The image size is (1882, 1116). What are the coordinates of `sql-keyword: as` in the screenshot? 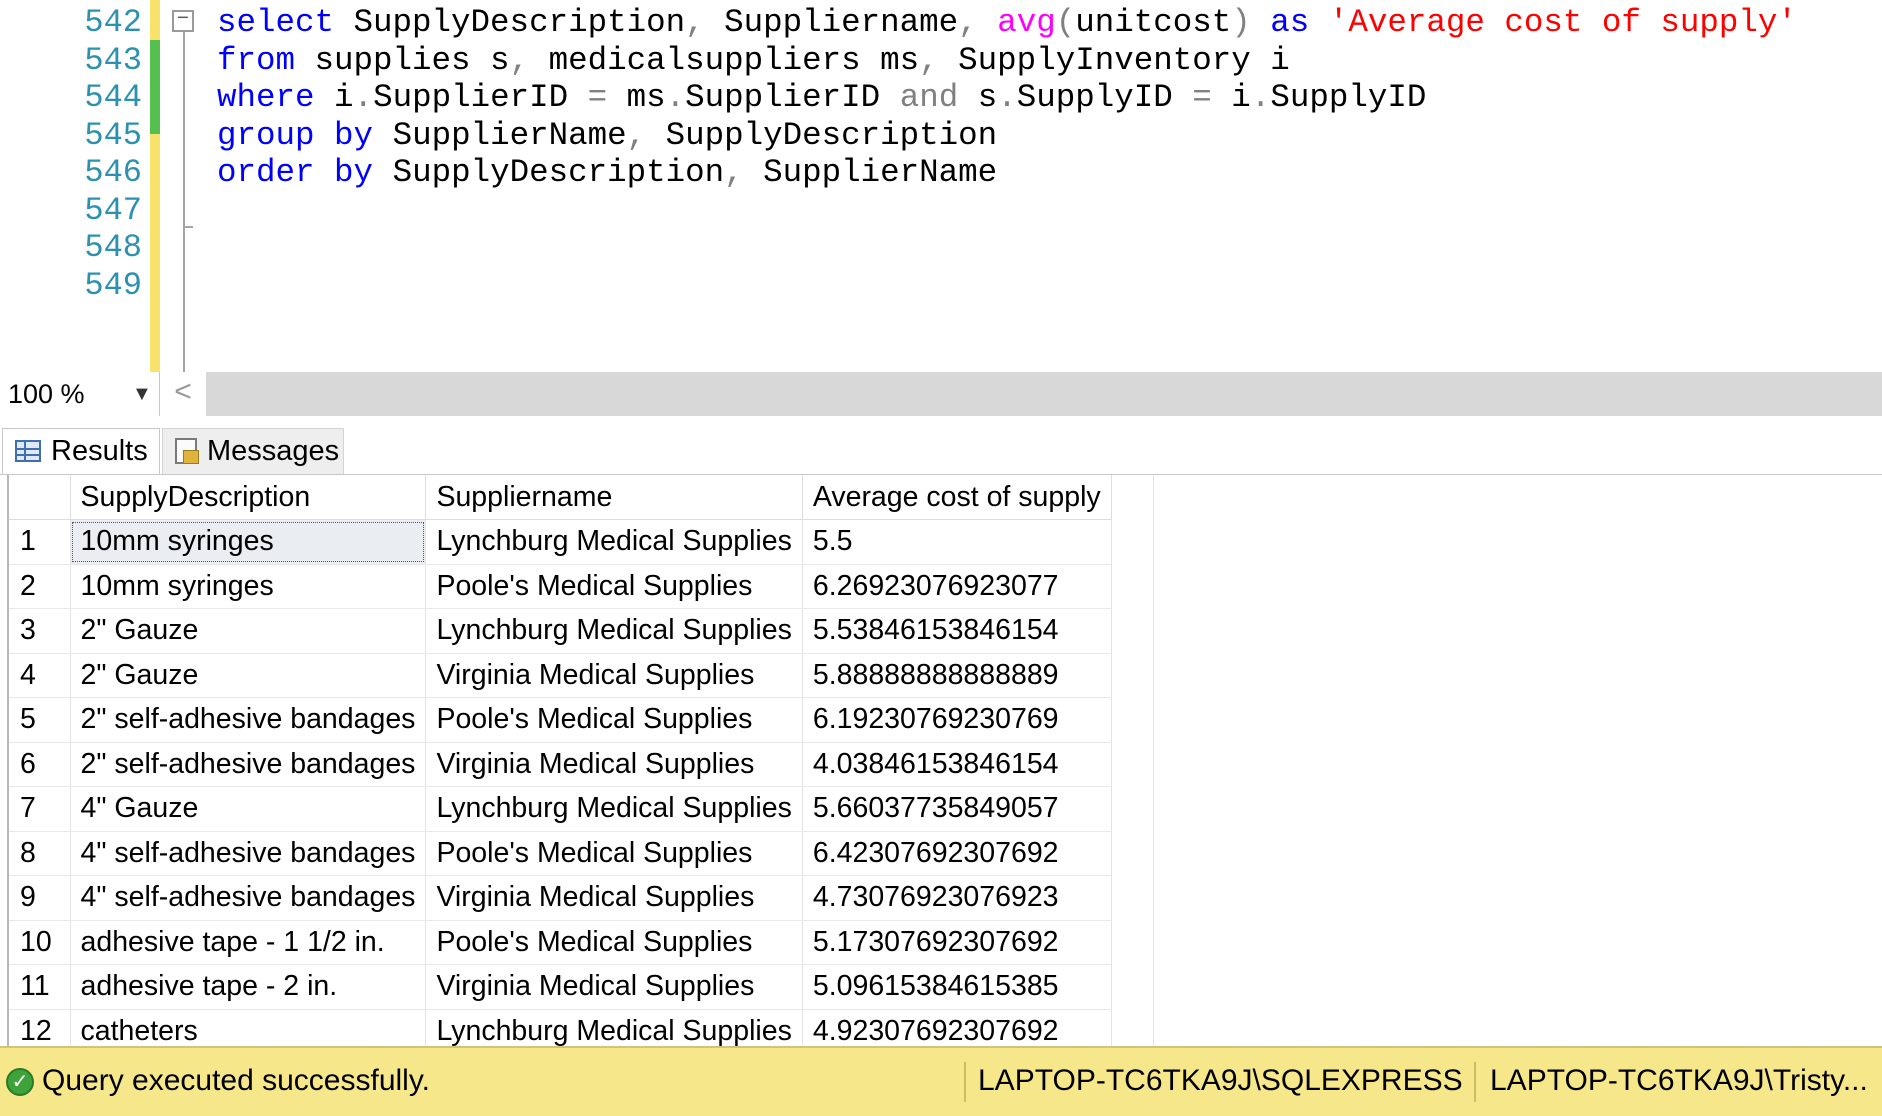 It's located at (1290, 22).